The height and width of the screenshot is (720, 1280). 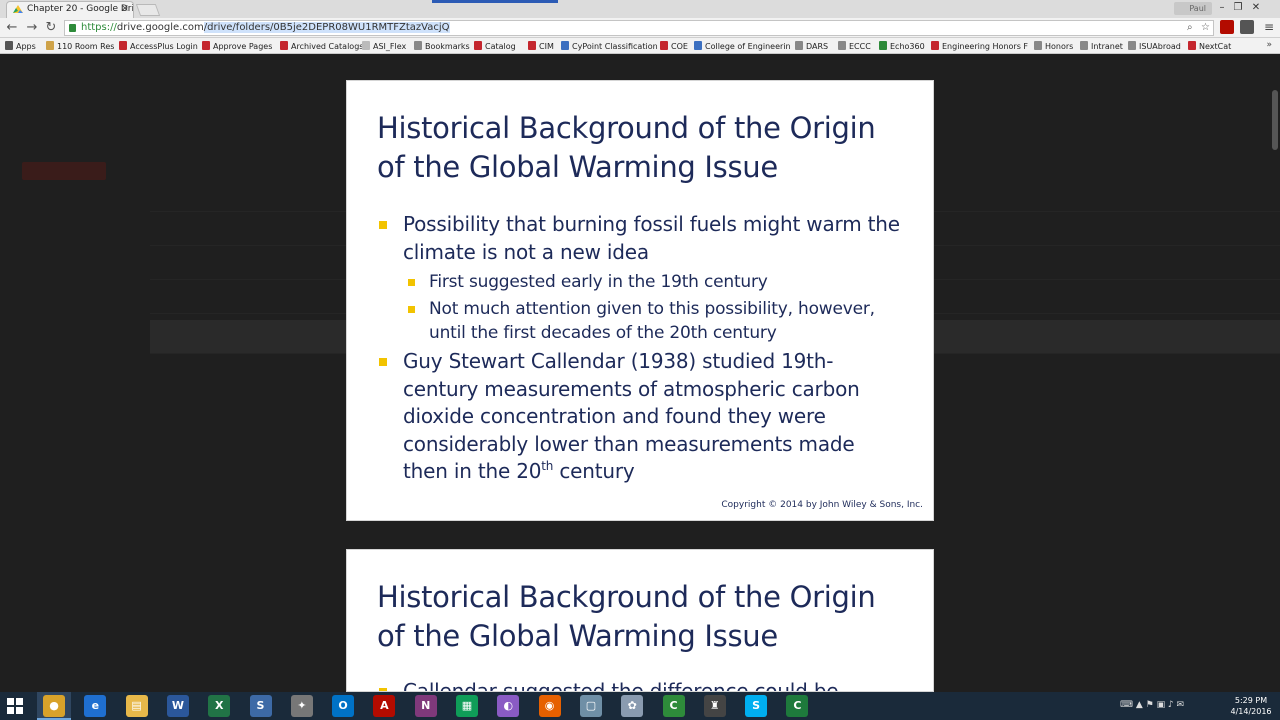 I want to click on excel-icon: X, so click(x=219, y=706).